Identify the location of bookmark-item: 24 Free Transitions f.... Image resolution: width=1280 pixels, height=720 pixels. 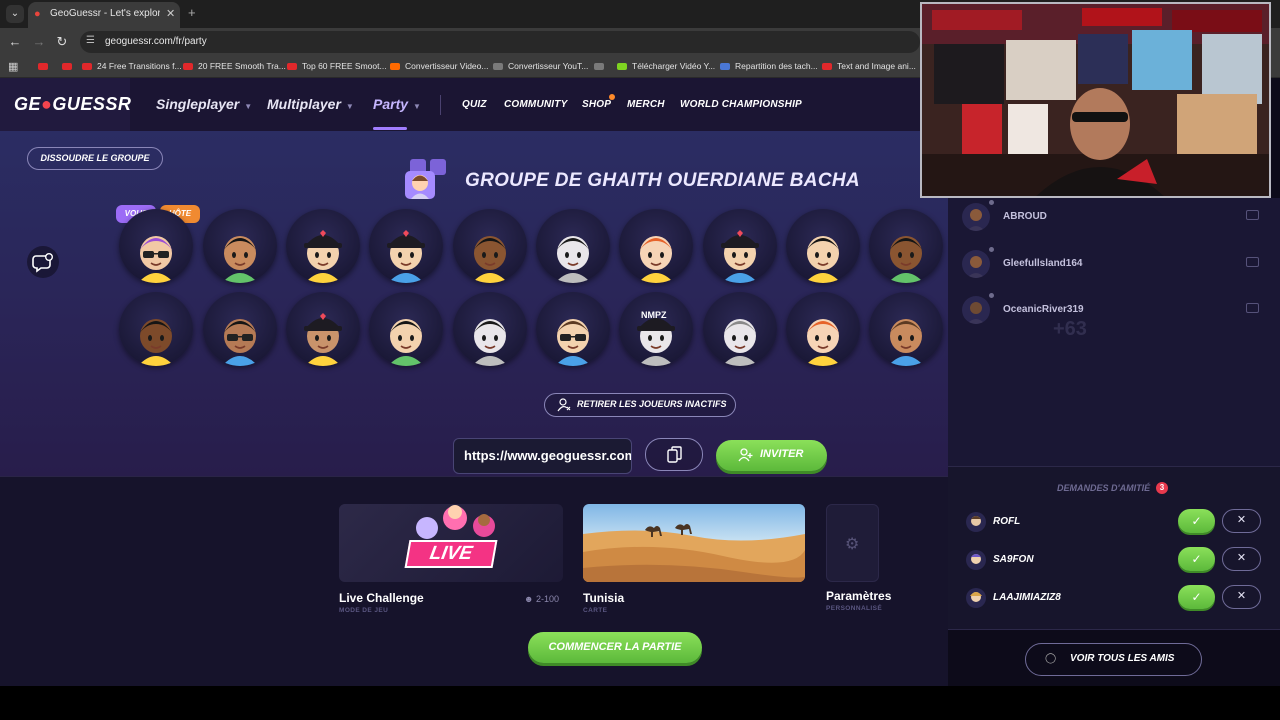
(132, 66).